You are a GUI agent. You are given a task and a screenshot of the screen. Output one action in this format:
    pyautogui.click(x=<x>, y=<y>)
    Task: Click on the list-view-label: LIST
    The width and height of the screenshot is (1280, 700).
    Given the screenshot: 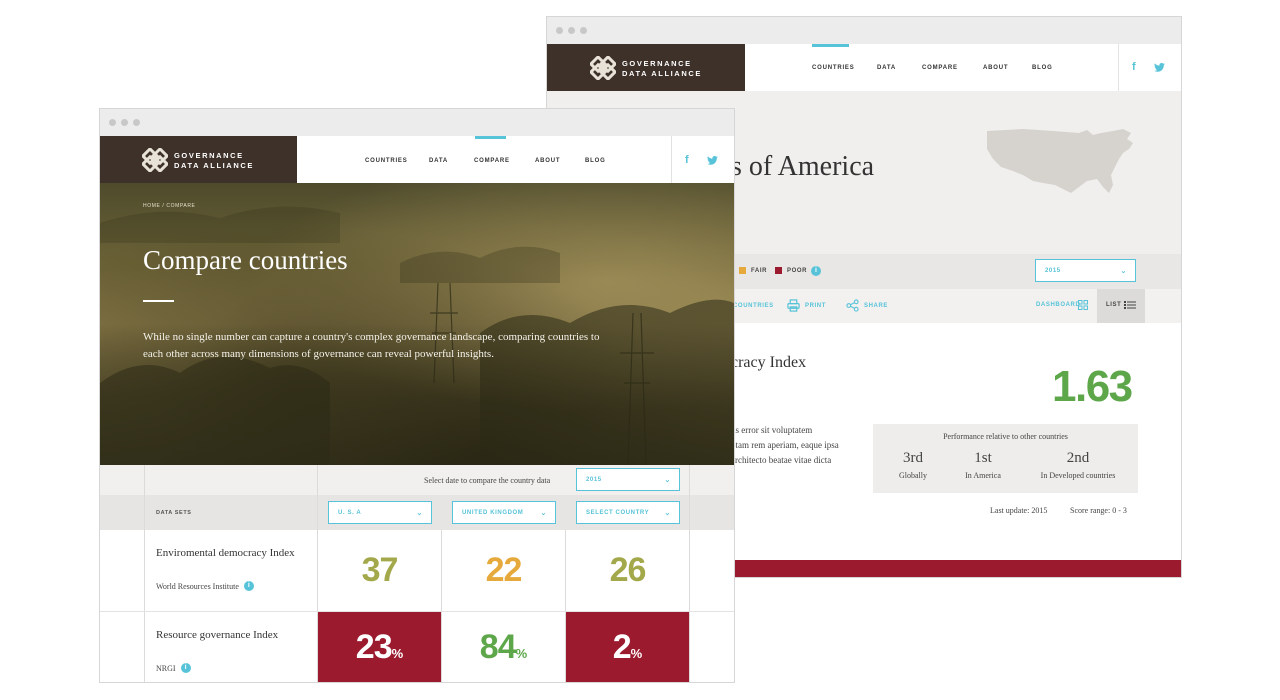 What is the action you would take?
    pyautogui.click(x=1114, y=305)
    